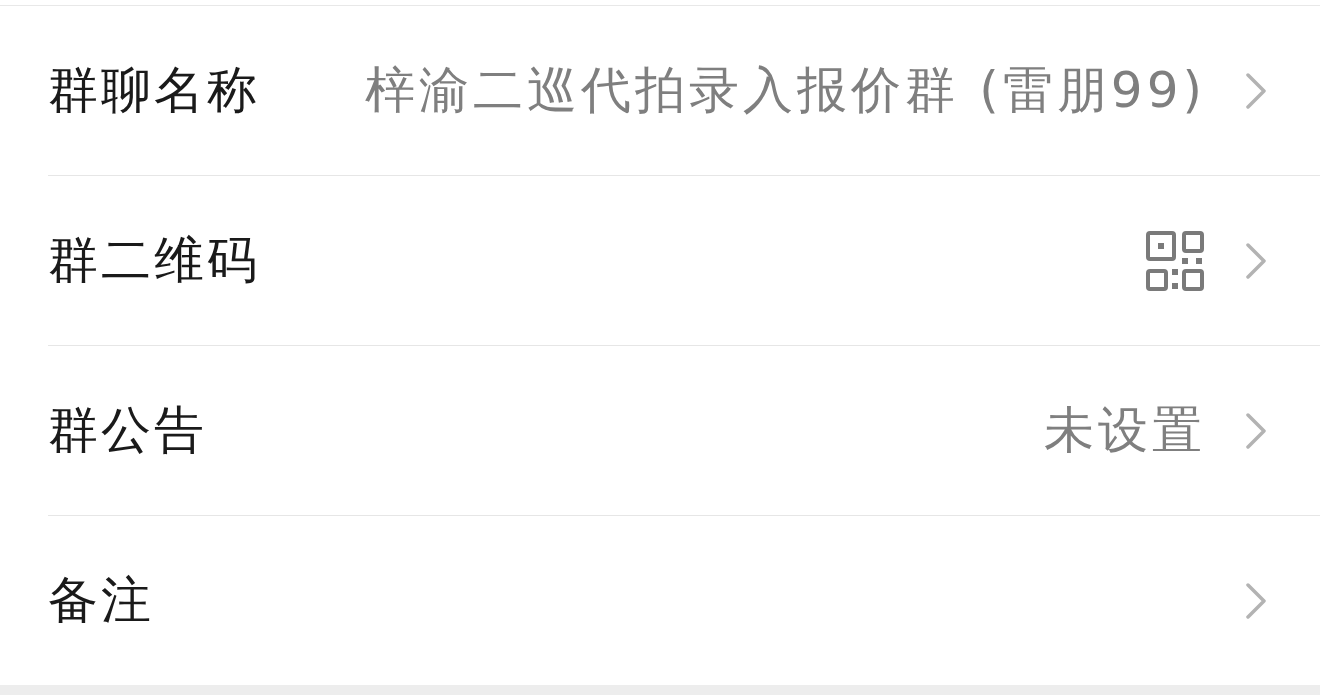 This screenshot has width=1320, height=695. What do you see at coordinates (154, 260) in the screenshot?
I see `row-label: 群二维码` at bounding box center [154, 260].